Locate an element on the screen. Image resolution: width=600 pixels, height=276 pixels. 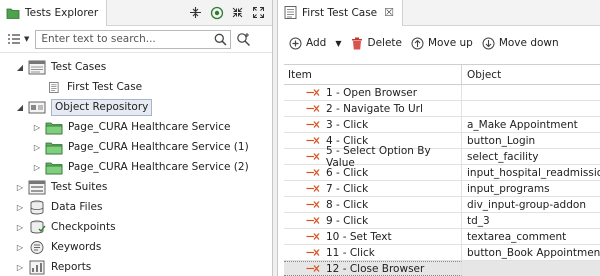
table-row: 12 - Close Browser is located at coordinates (442, 268).